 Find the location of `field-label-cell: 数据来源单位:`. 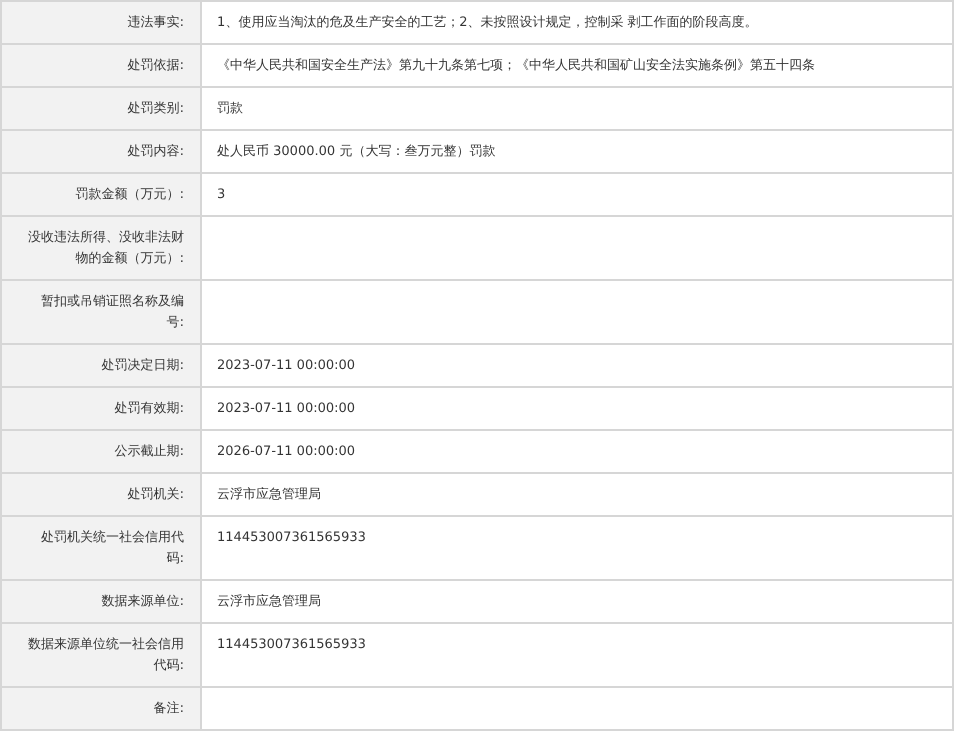

field-label-cell: 数据来源单位: is located at coordinates (101, 601).